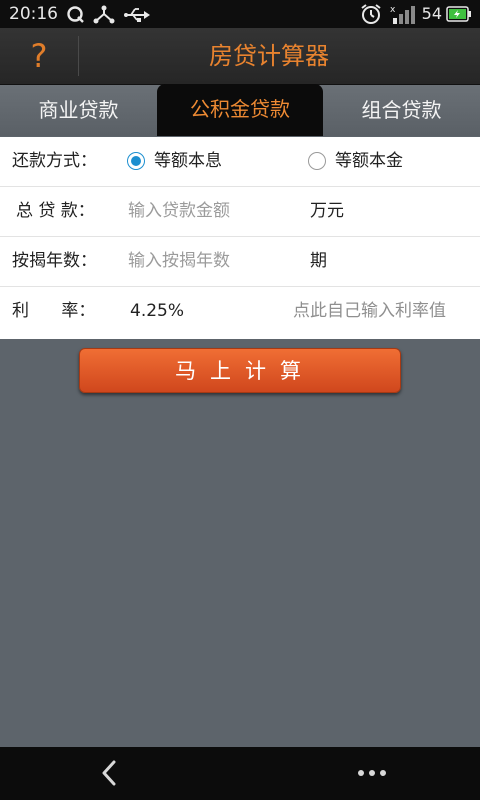 The width and height of the screenshot is (480, 800). What do you see at coordinates (188, 161) in the screenshot?
I see `equal-installment-label: 等额本息` at bounding box center [188, 161].